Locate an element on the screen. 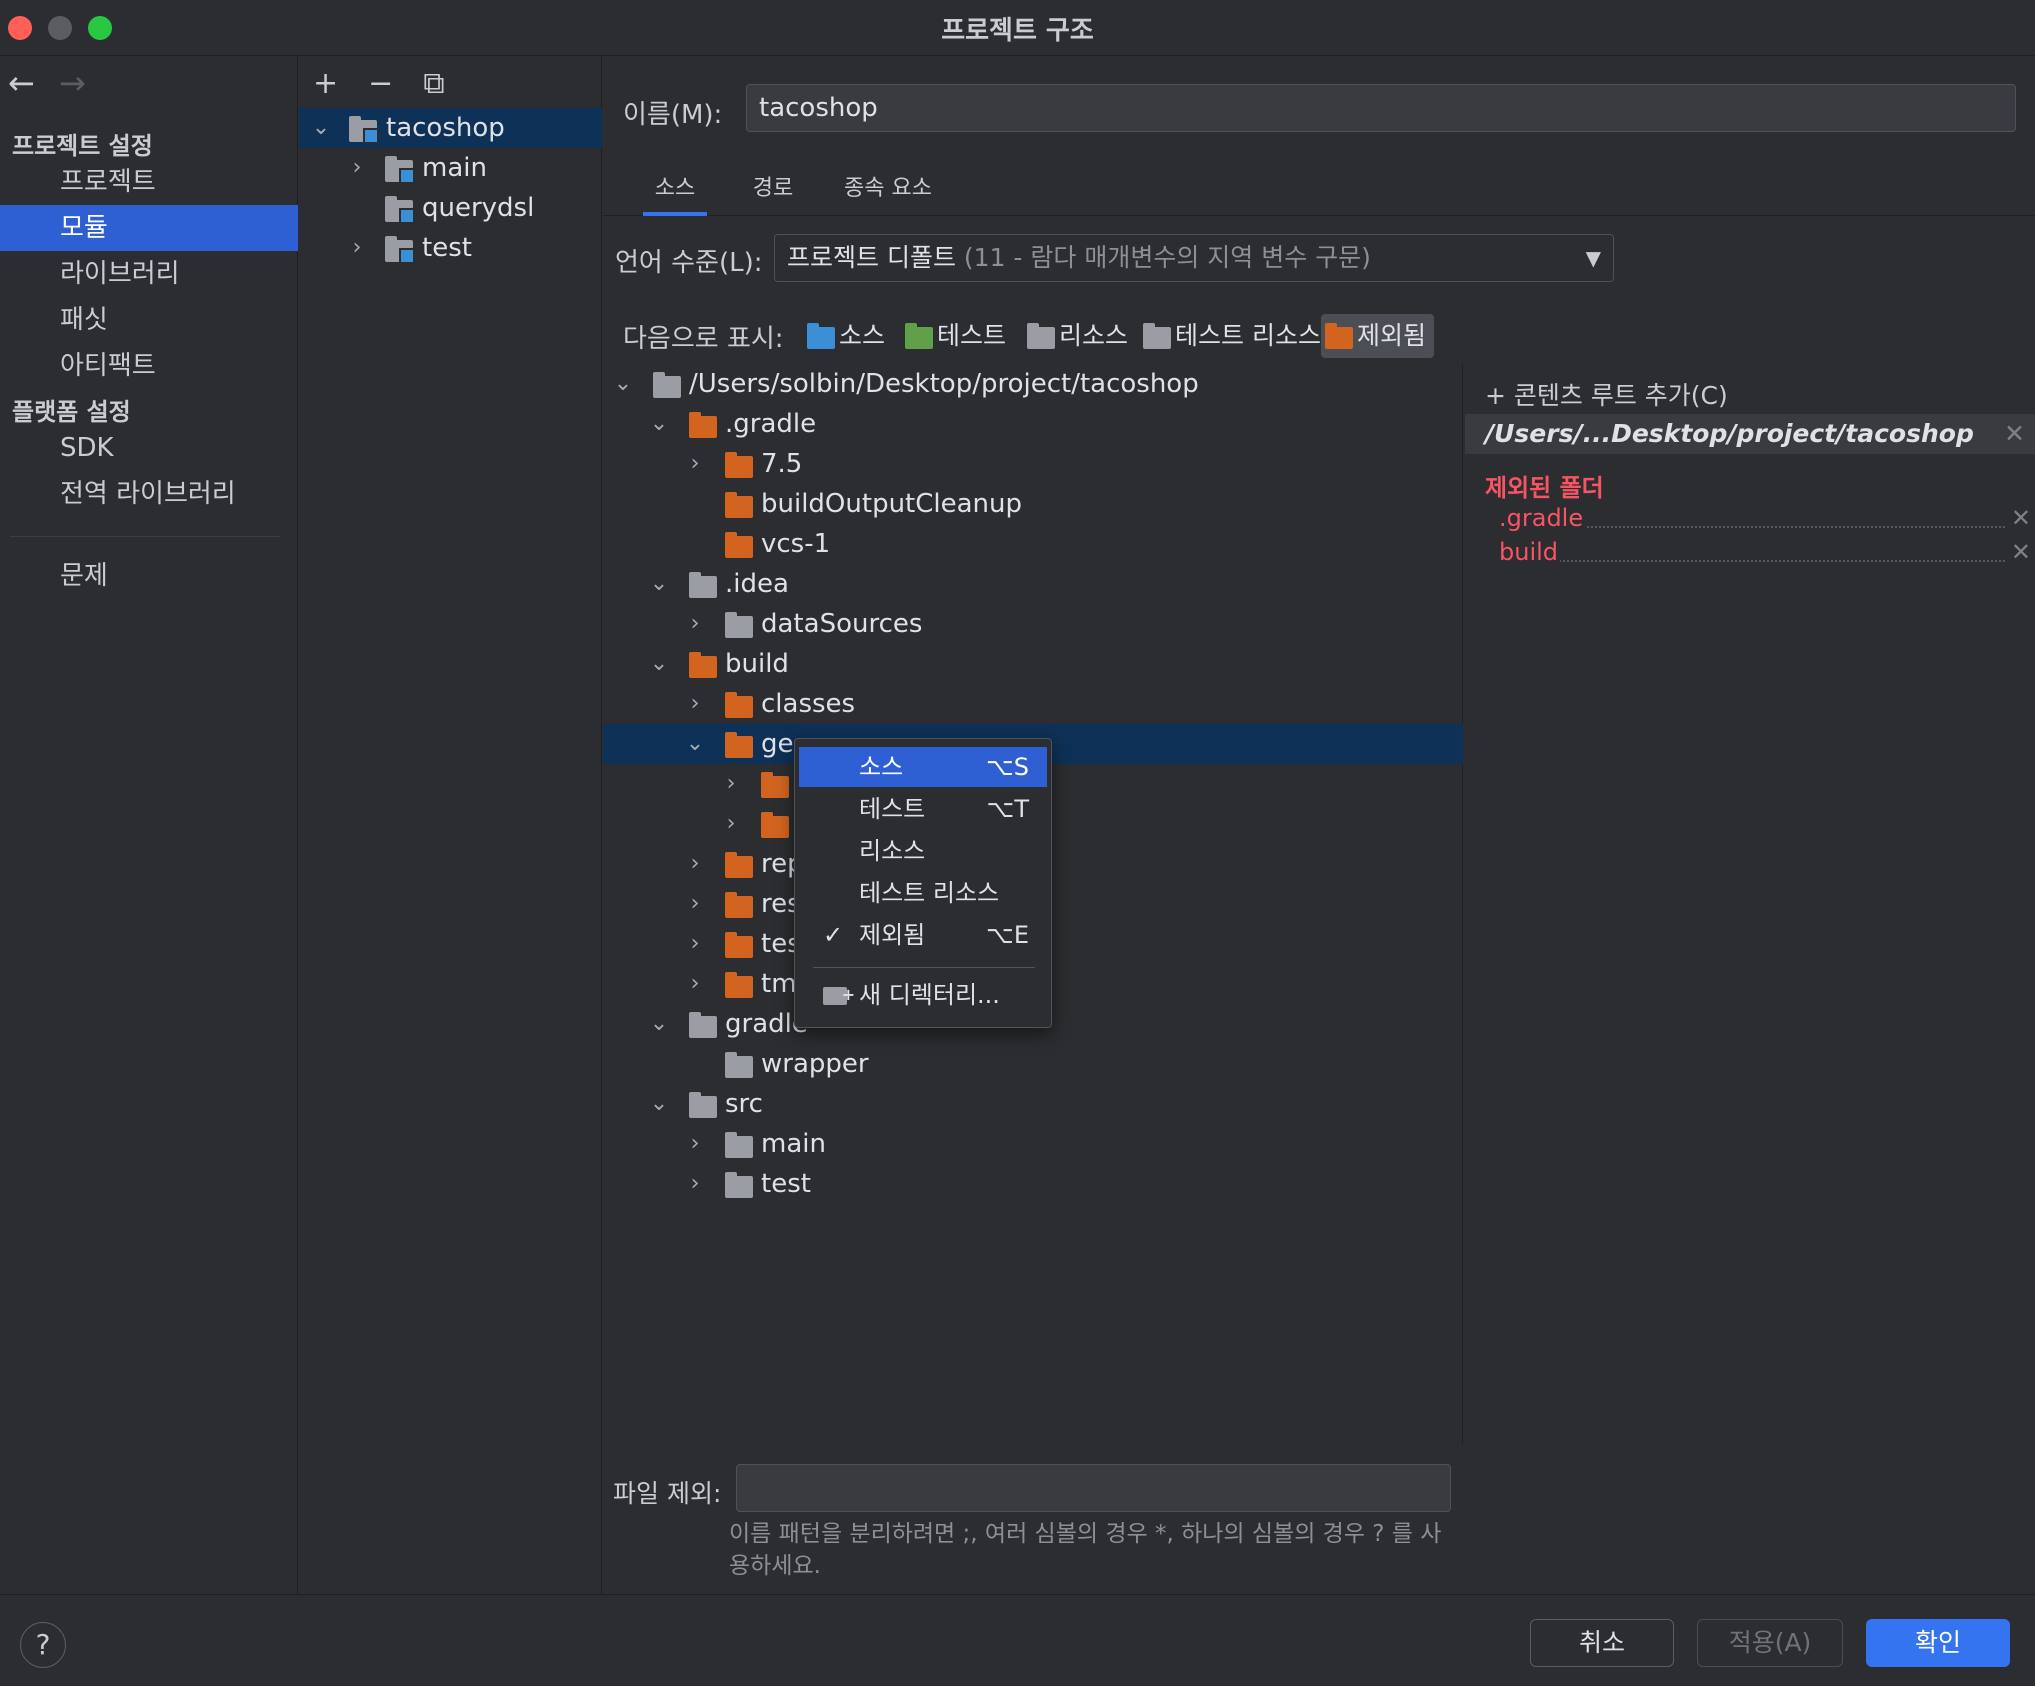 This screenshot has height=1686, width=2035. popup-item-excluded: ✓ 제외됨 ⌥E is located at coordinates (923, 935).